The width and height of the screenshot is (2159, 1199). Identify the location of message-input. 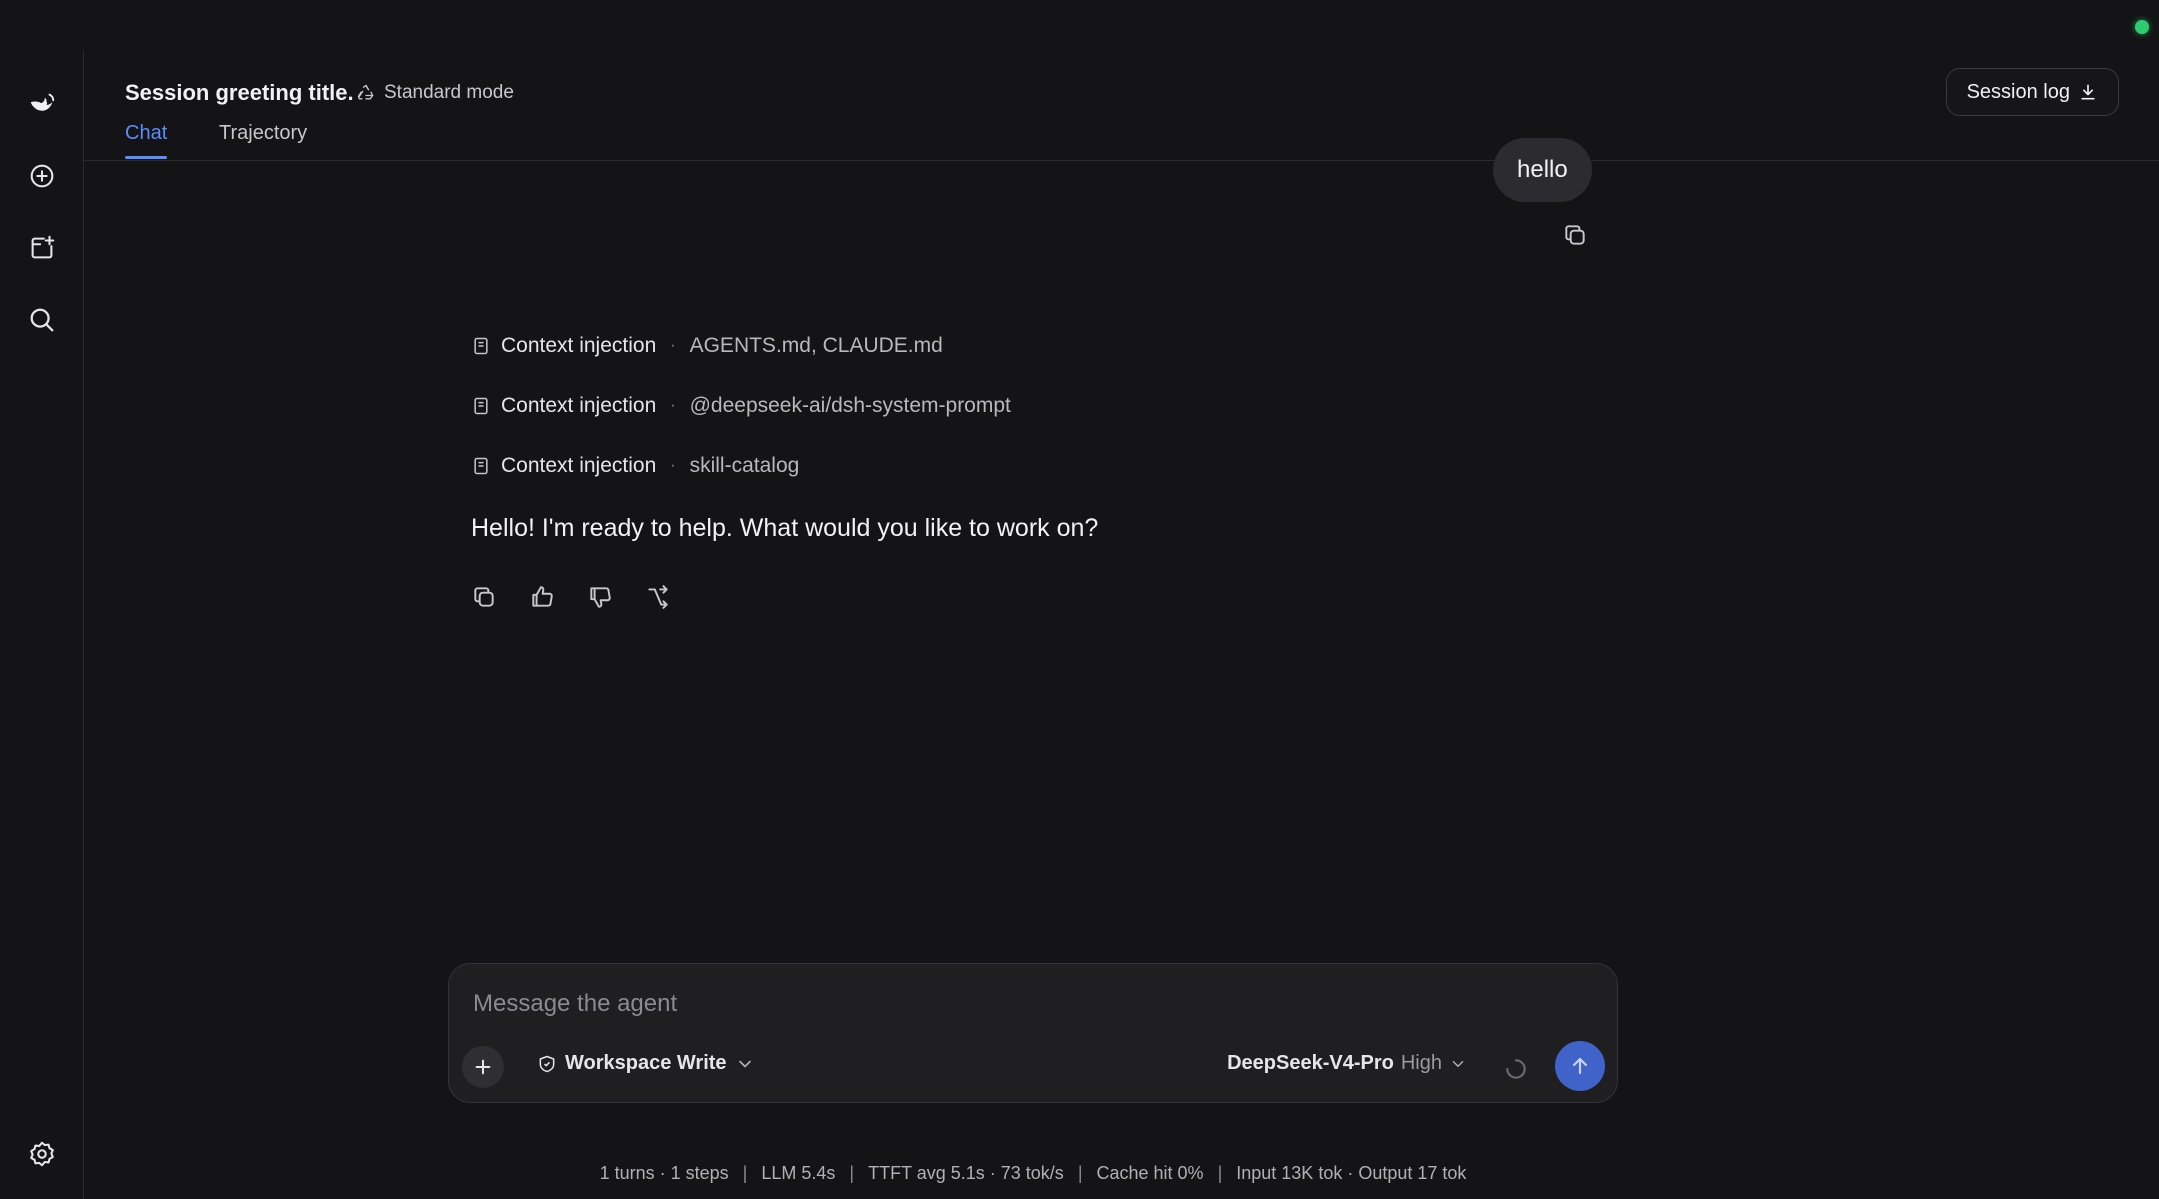
(1031, 1004).